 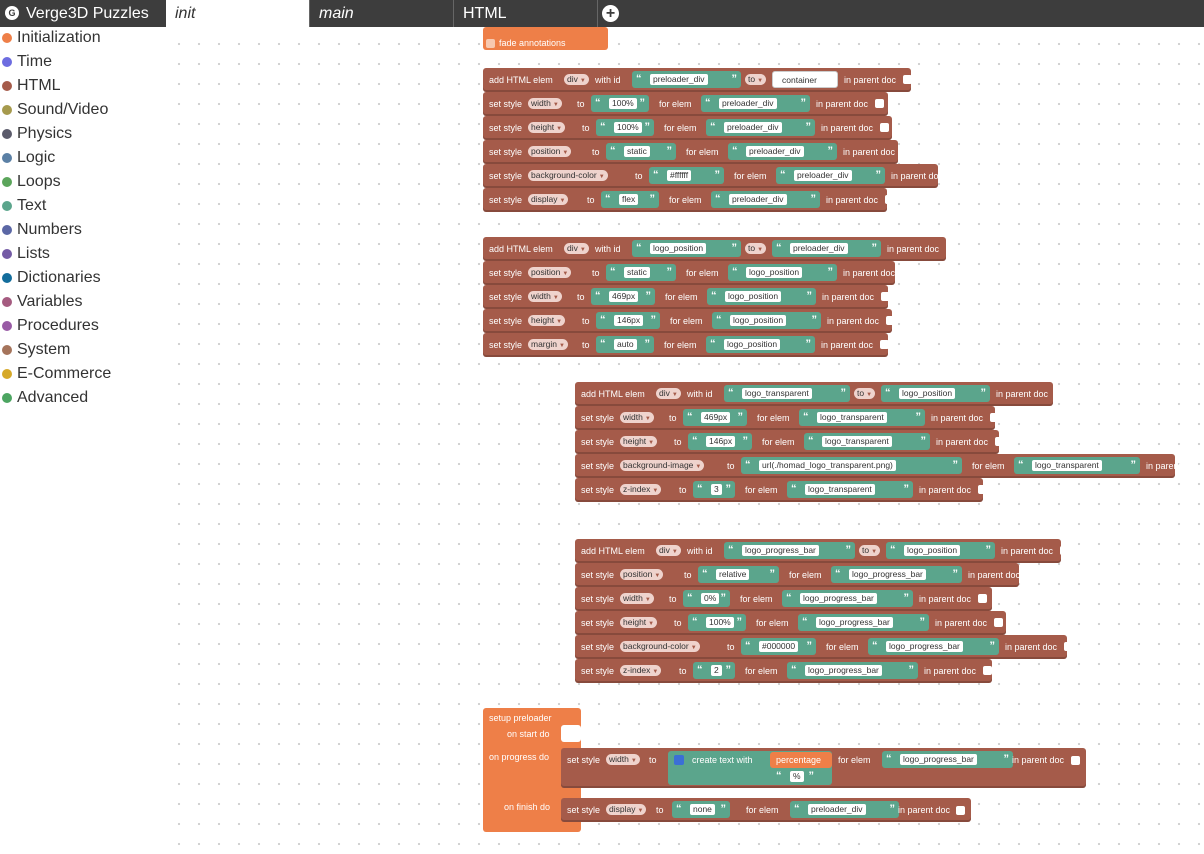 What do you see at coordinates (628, 320) in the screenshot?
I see `style-value-string: “ 146px ”` at bounding box center [628, 320].